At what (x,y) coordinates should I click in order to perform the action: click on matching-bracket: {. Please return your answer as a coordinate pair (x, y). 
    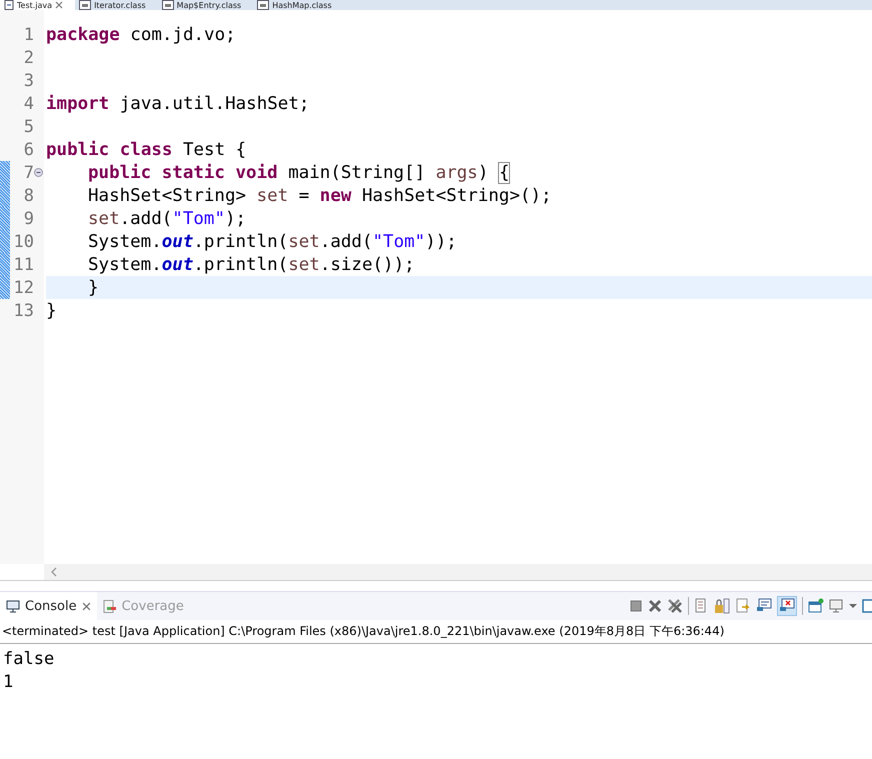
    Looking at the image, I should click on (504, 172).